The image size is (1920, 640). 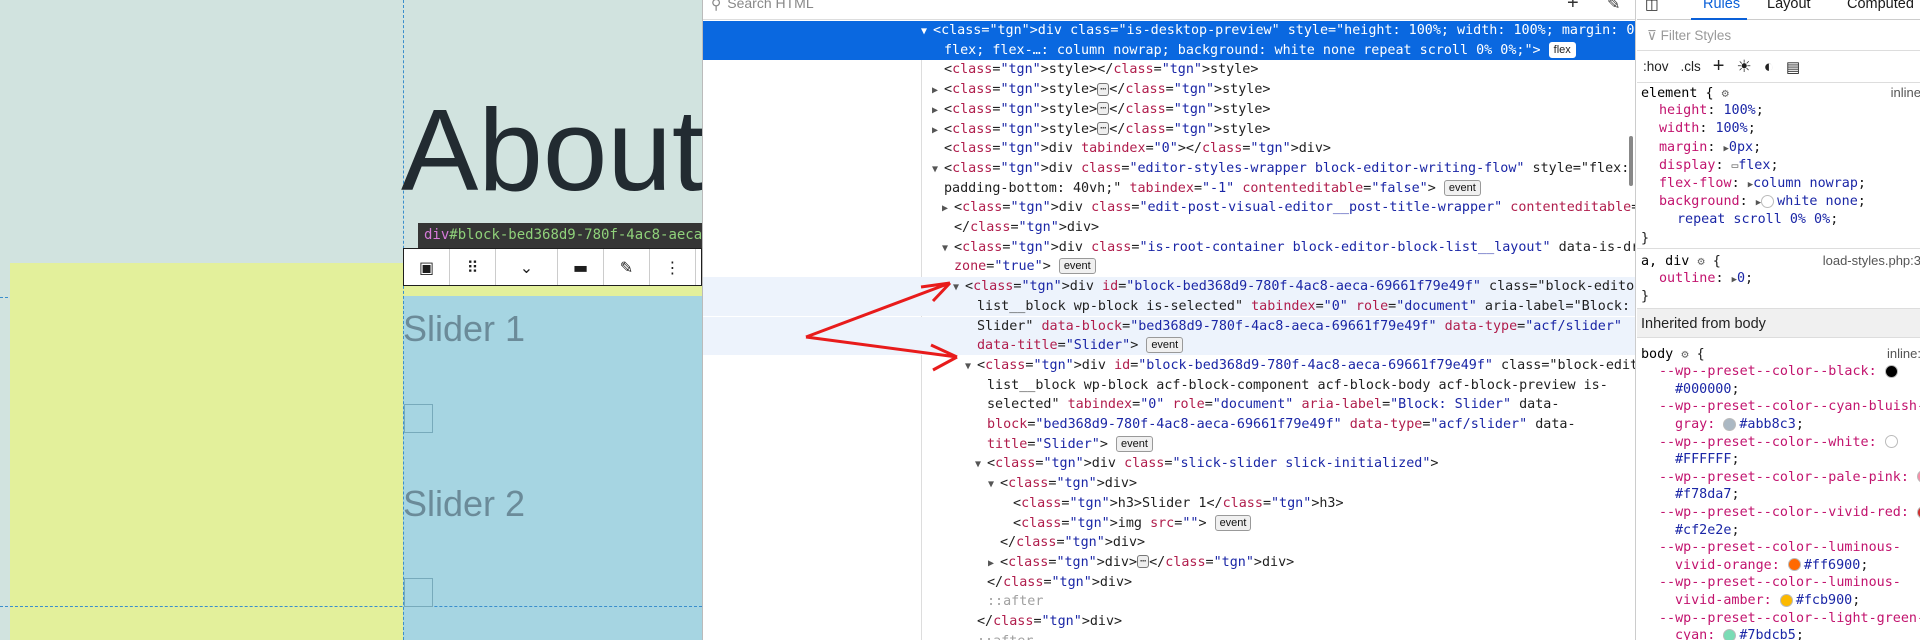 What do you see at coordinates (1778, 513) in the screenshot?
I see `css-variable: --wp--preset--color--vivid-red:` at bounding box center [1778, 513].